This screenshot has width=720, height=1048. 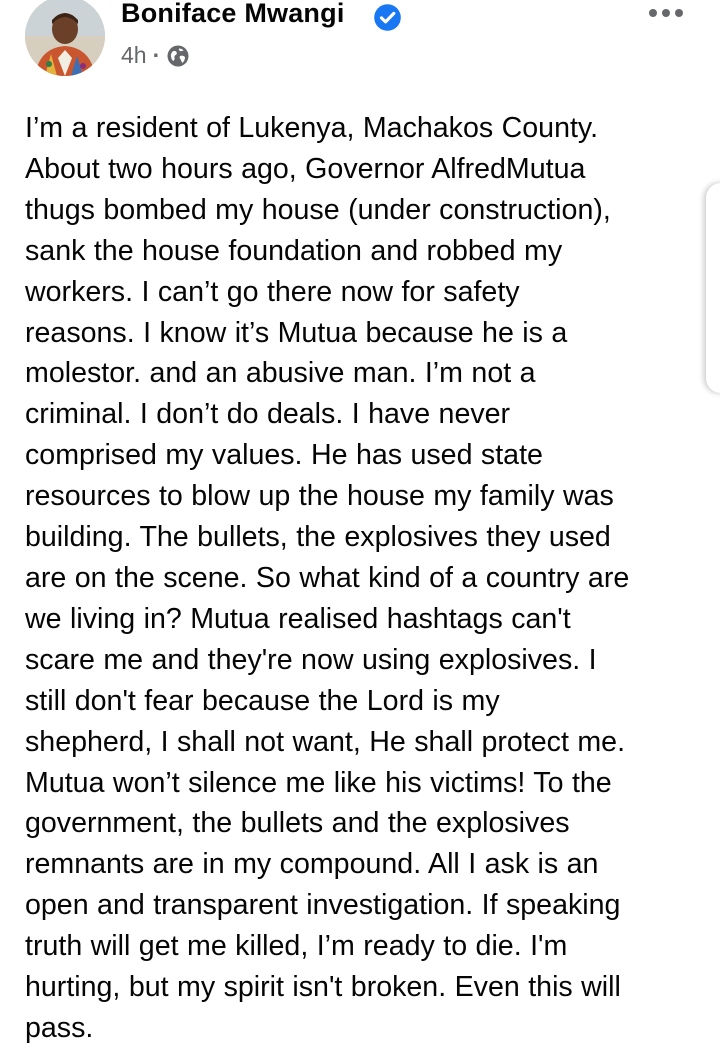 I want to click on post-text-line: comprised my values. He has used state, so click(x=284, y=455).